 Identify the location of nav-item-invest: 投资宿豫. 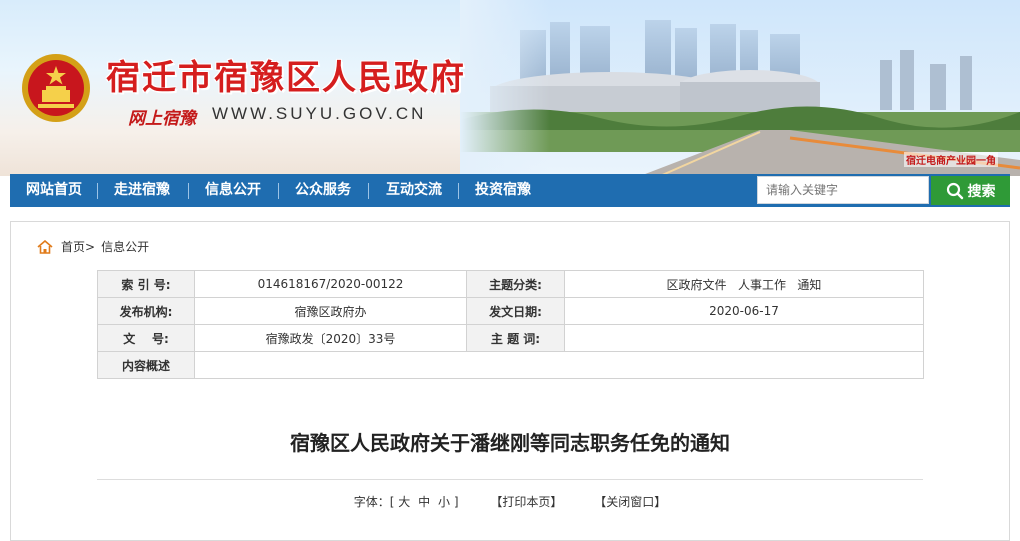
(503, 190).